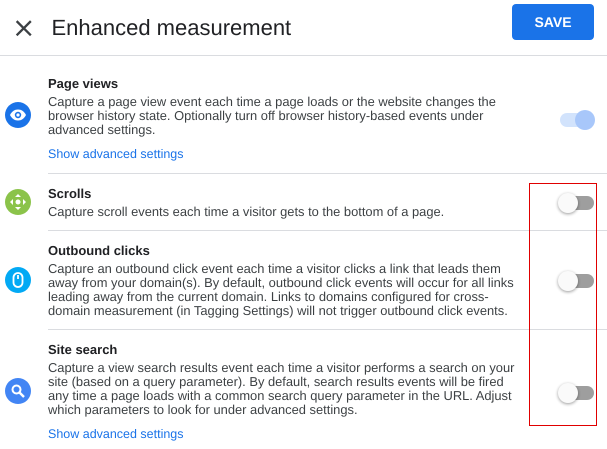 The width and height of the screenshot is (607, 449). I want to click on setting-title: Page views, so click(84, 83).